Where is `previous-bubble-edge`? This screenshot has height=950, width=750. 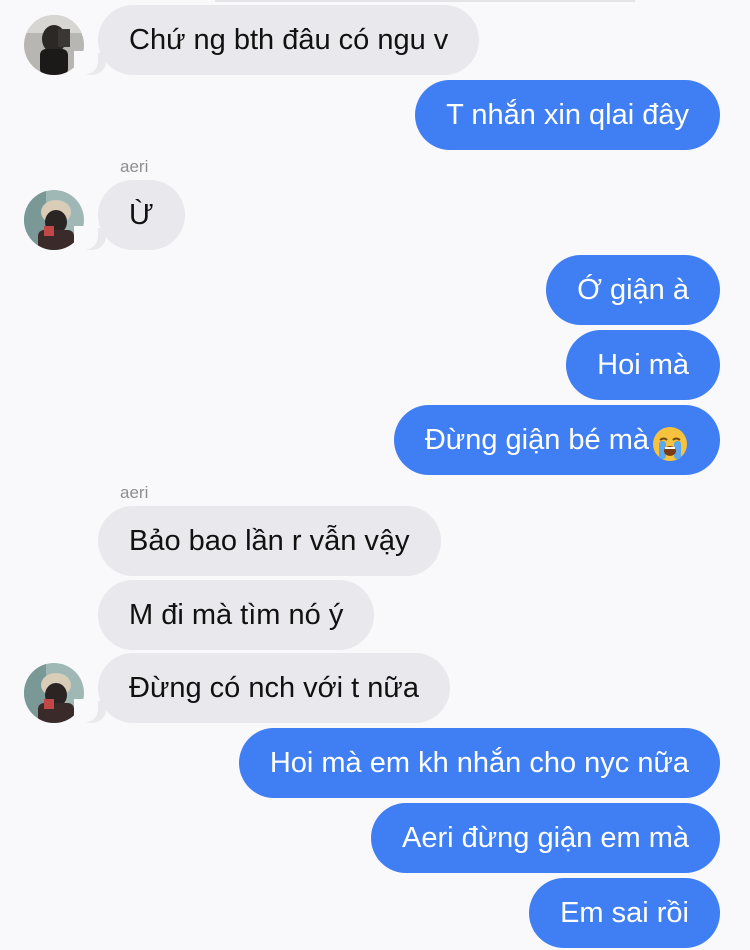 previous-bubble-edge is located at coordinates (425, 1).